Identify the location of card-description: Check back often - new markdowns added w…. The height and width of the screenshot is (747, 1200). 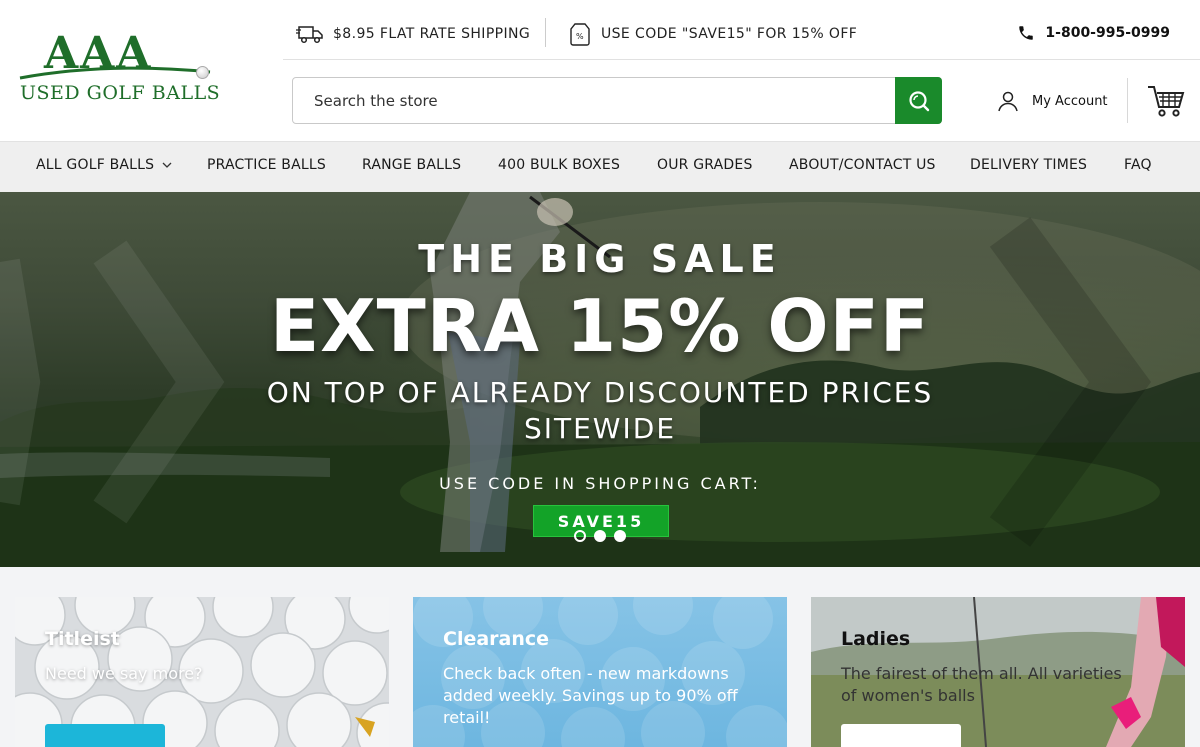
(590, 695).